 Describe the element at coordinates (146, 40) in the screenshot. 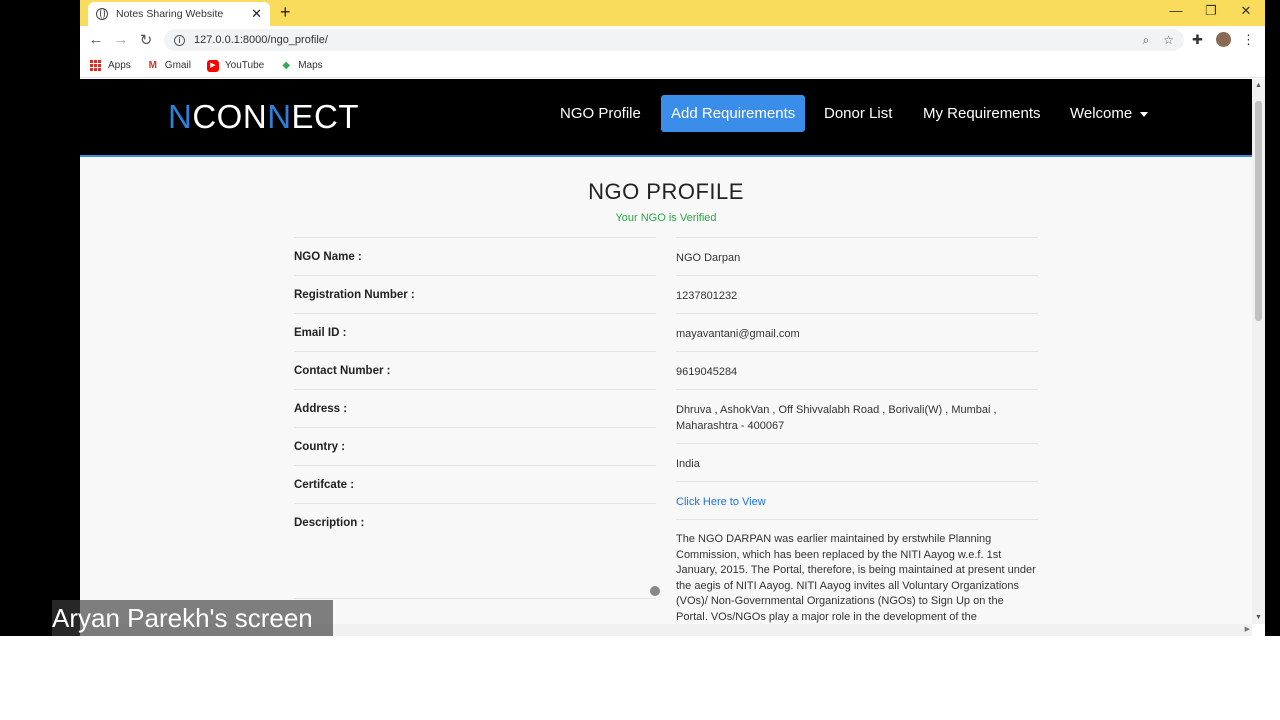

I see `reload-button: ↻` at that location.